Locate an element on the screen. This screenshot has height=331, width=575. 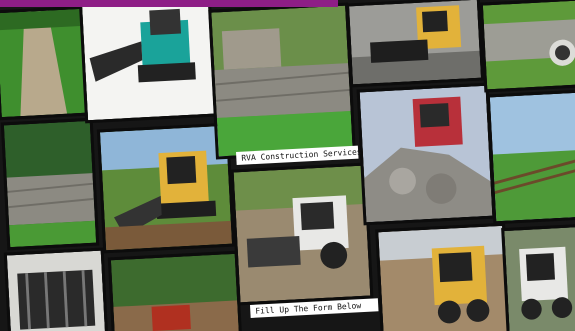
photo-stone-wall-hedge is located at coordinates (50, 184).